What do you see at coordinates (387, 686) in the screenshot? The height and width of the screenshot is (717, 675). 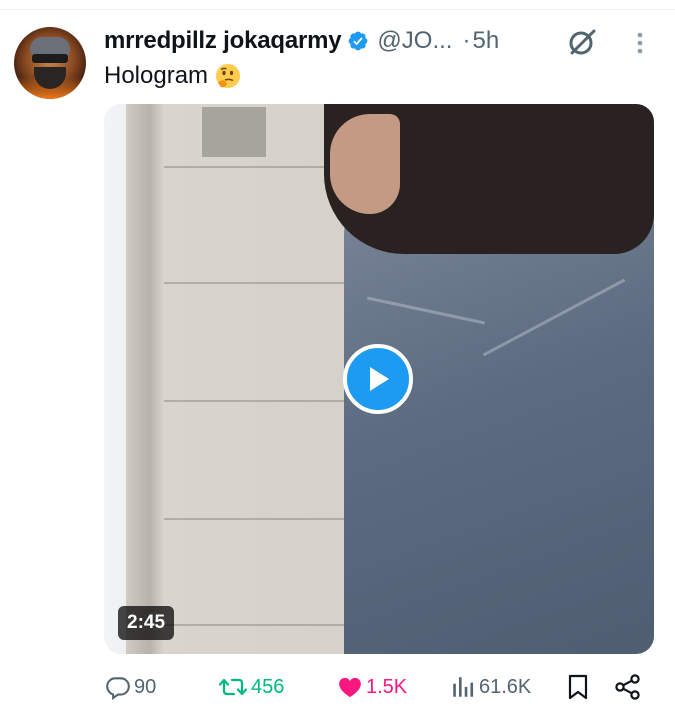 I see `like-count: 1.5K` at bounding box center [387, 686].